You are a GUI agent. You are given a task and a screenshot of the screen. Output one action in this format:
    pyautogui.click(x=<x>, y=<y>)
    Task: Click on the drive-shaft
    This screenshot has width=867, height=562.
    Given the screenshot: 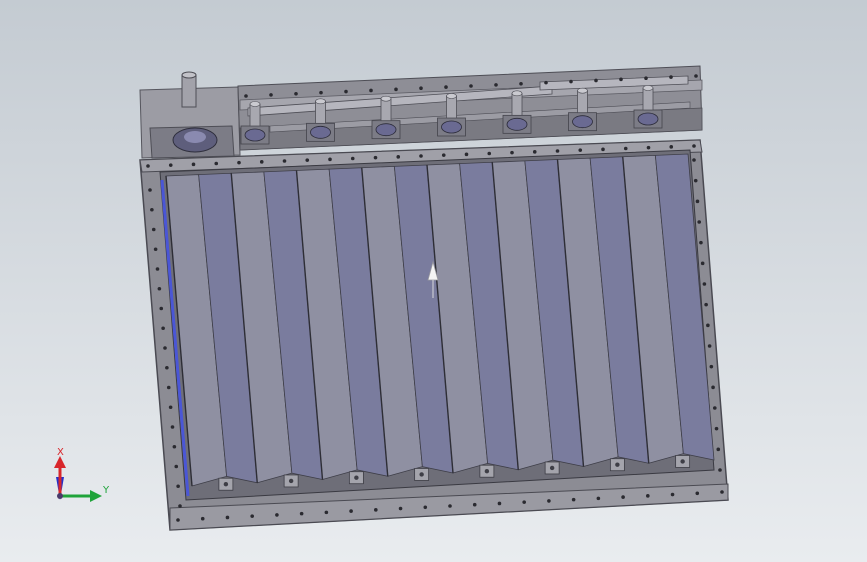 What is the action you would take?
    pyautogui.click(x=189, y=91)
    